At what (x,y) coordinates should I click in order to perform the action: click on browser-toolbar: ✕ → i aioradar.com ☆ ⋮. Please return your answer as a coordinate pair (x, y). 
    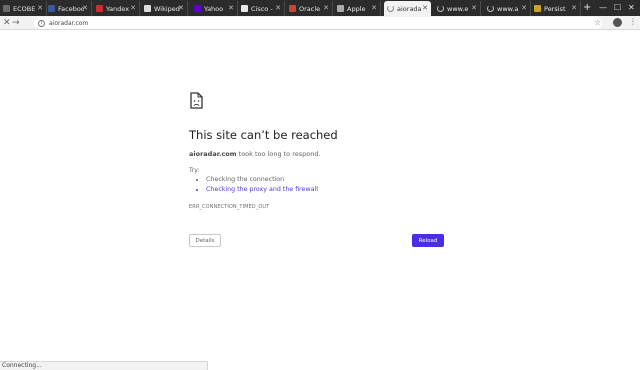
    Looking at the image, I should click on (320, 23).